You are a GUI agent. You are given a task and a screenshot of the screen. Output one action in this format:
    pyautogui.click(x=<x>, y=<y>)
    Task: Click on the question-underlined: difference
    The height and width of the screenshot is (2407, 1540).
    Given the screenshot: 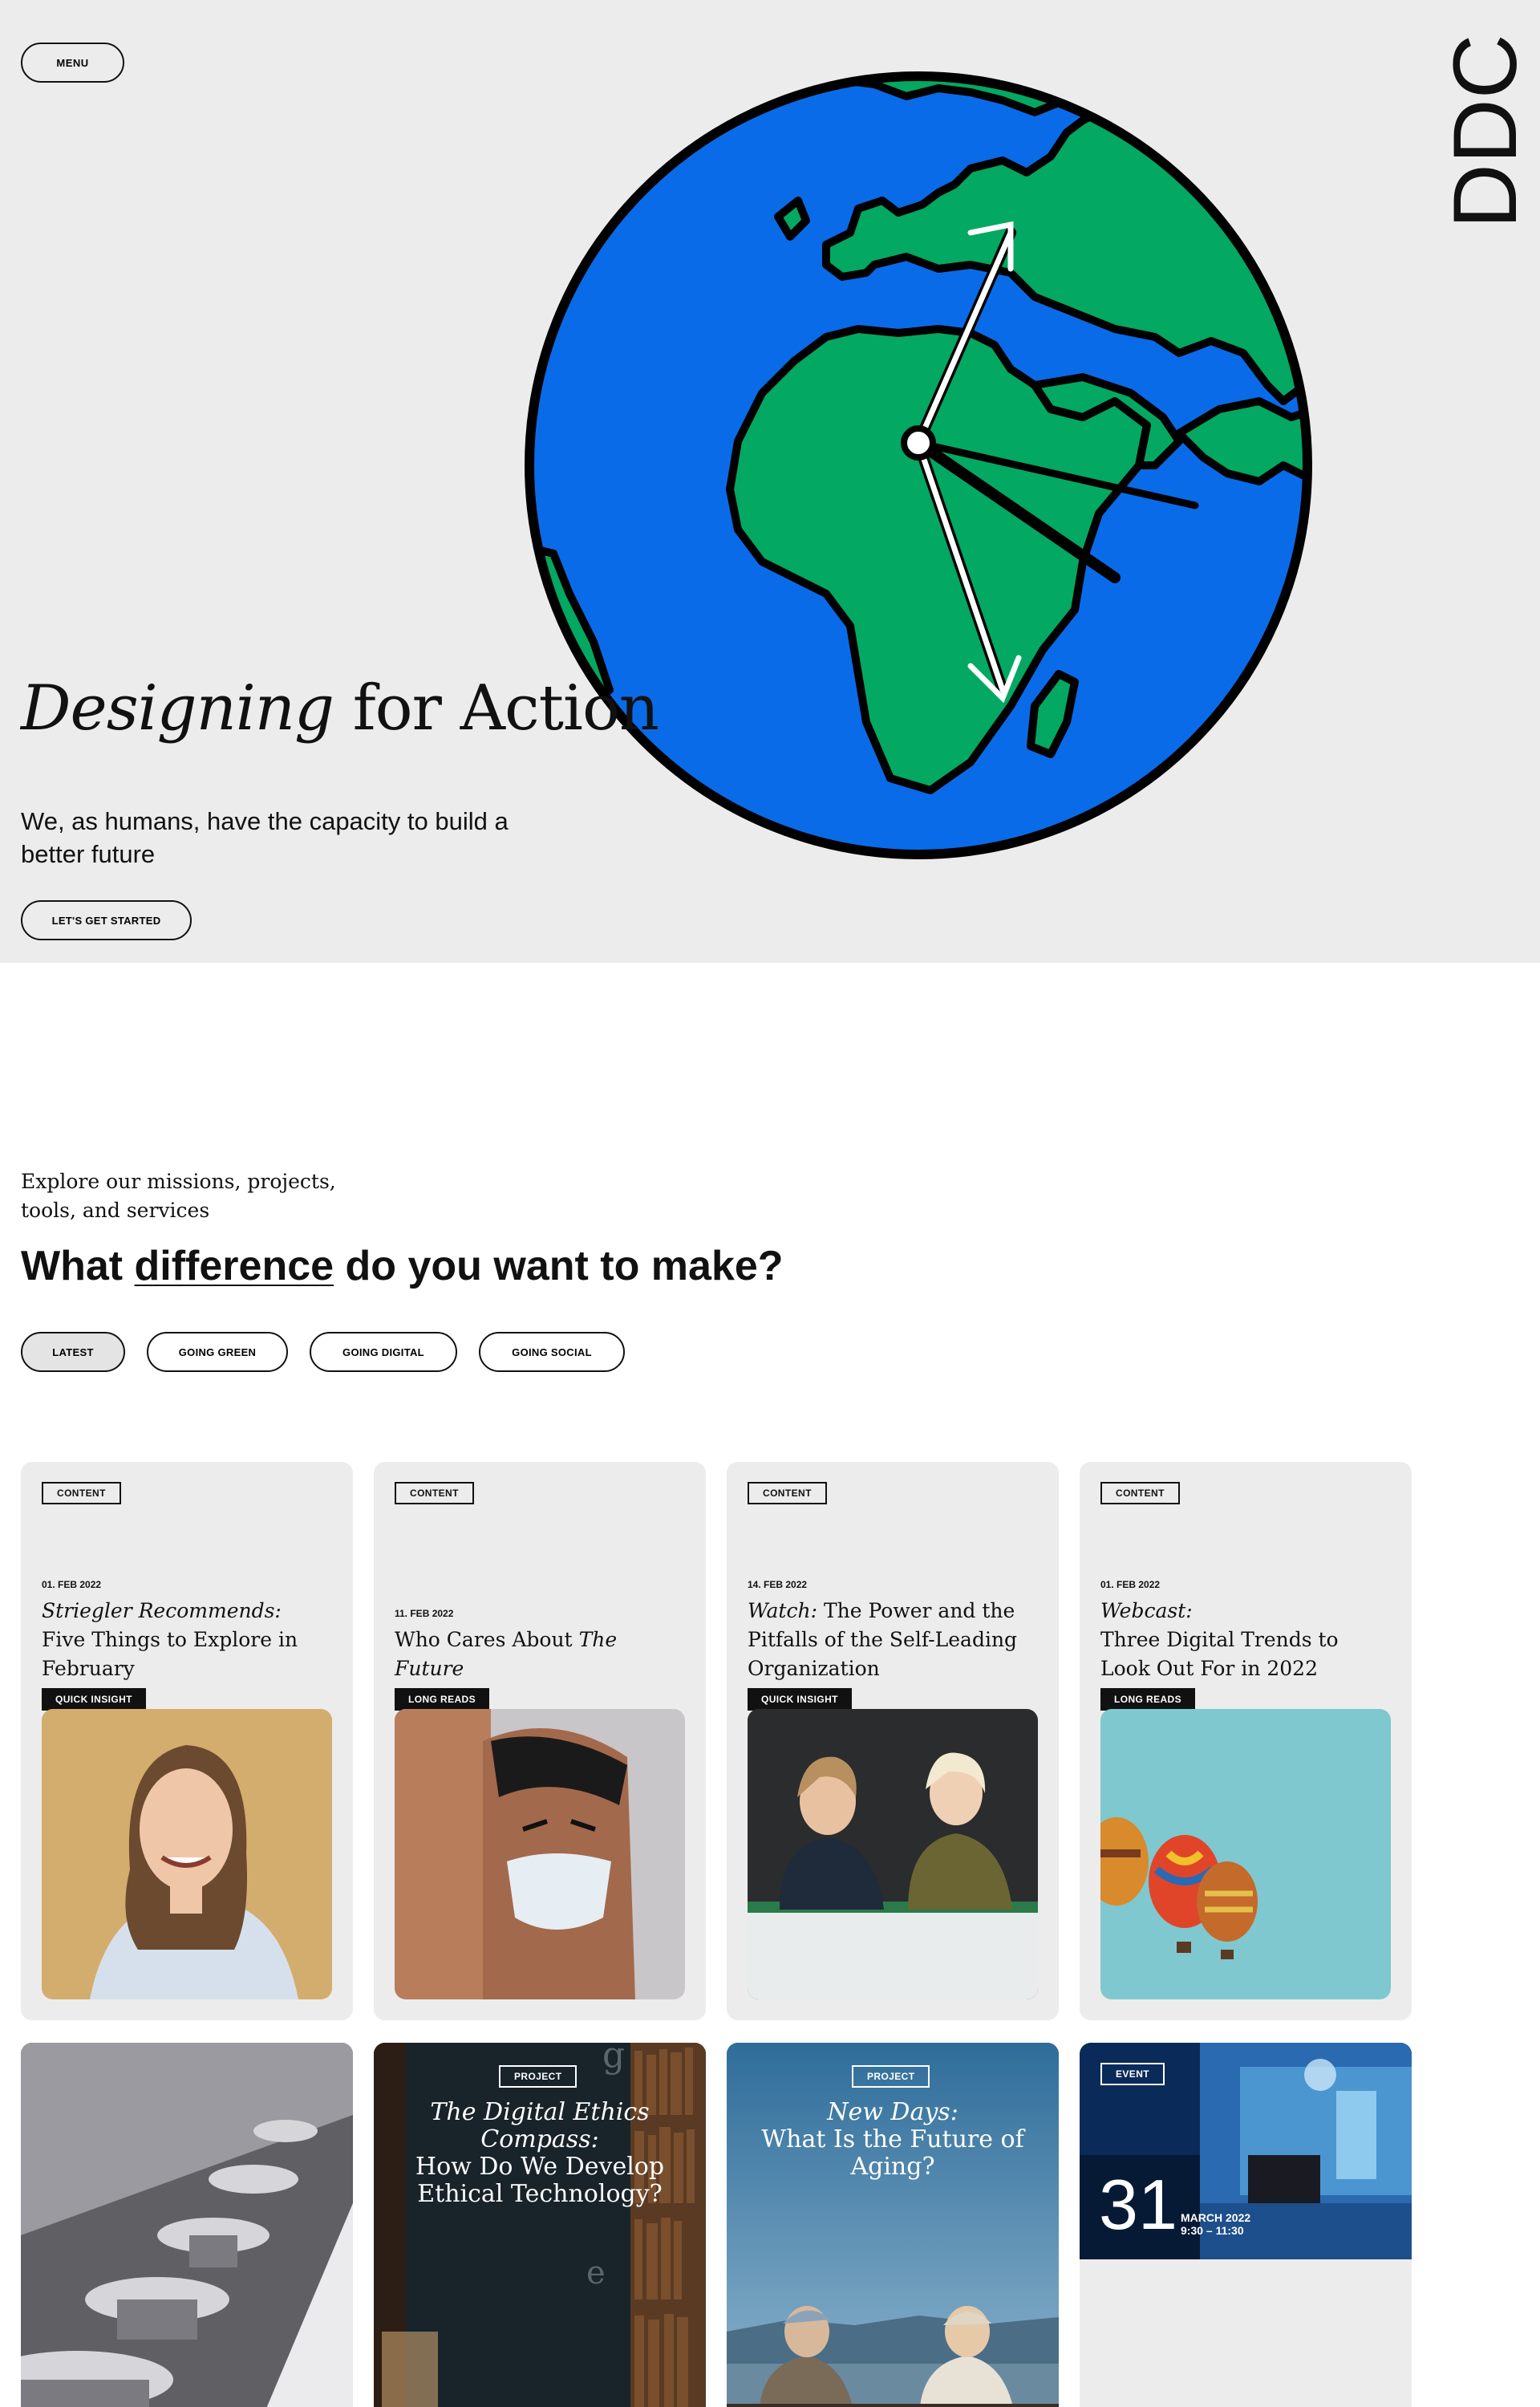 What is the action you would take?
    pyautogui.click(x=234, y=1266)
    